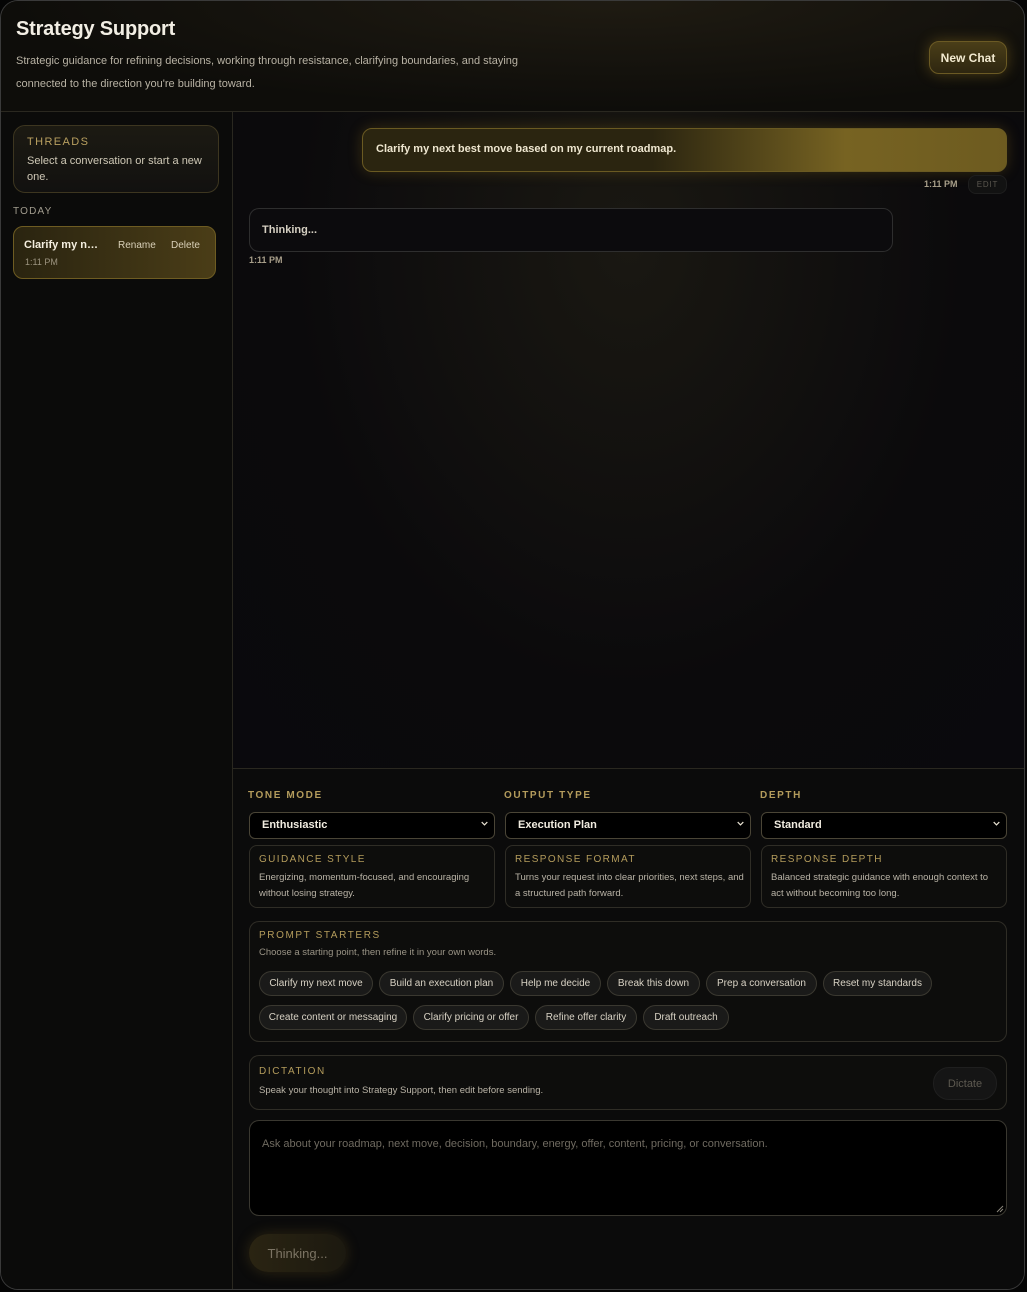 Image resolution: width=1027 pixels, height=1292 pixels. Describe the element at coordinates (295, 825) in the screenshot. I see `tone-mode-value: Enthusiastic` at that location.